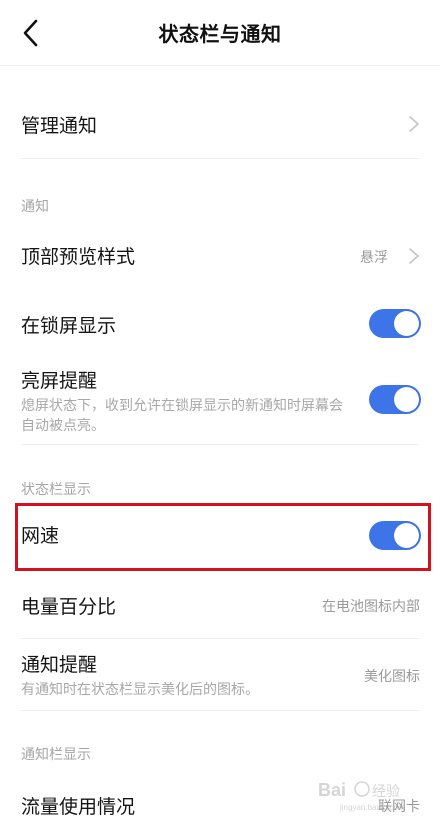  What do you see at coordinates (59, 665) in the screenshot?
I see `notification-reminder-label: 通知提醒` at bounding box center [59, 665].